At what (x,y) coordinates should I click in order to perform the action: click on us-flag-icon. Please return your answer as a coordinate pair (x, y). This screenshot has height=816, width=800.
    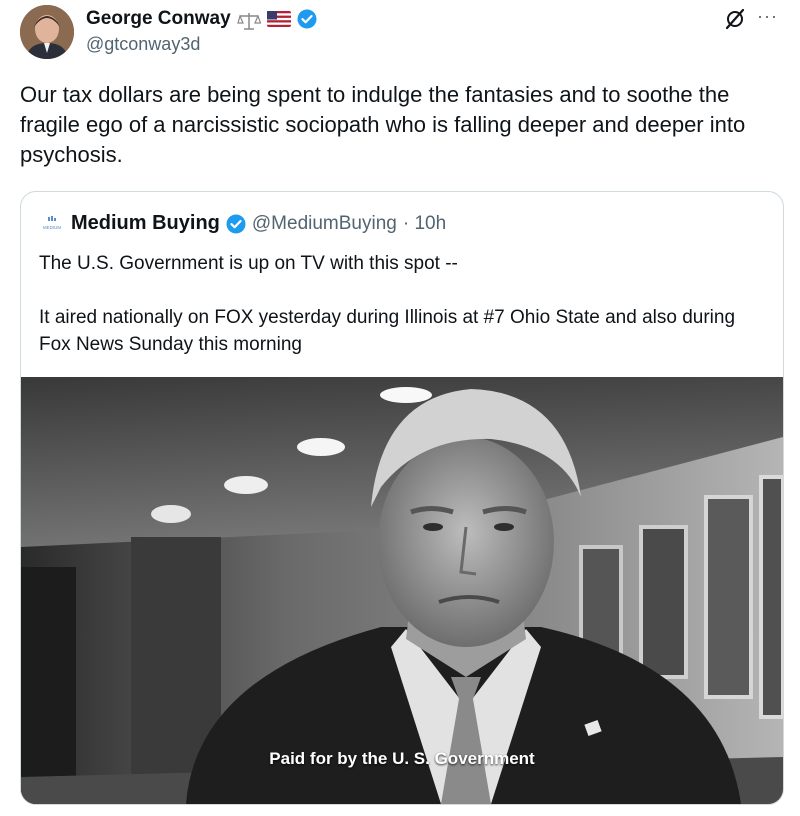
    Looking at the image, I should click on (278, 19).